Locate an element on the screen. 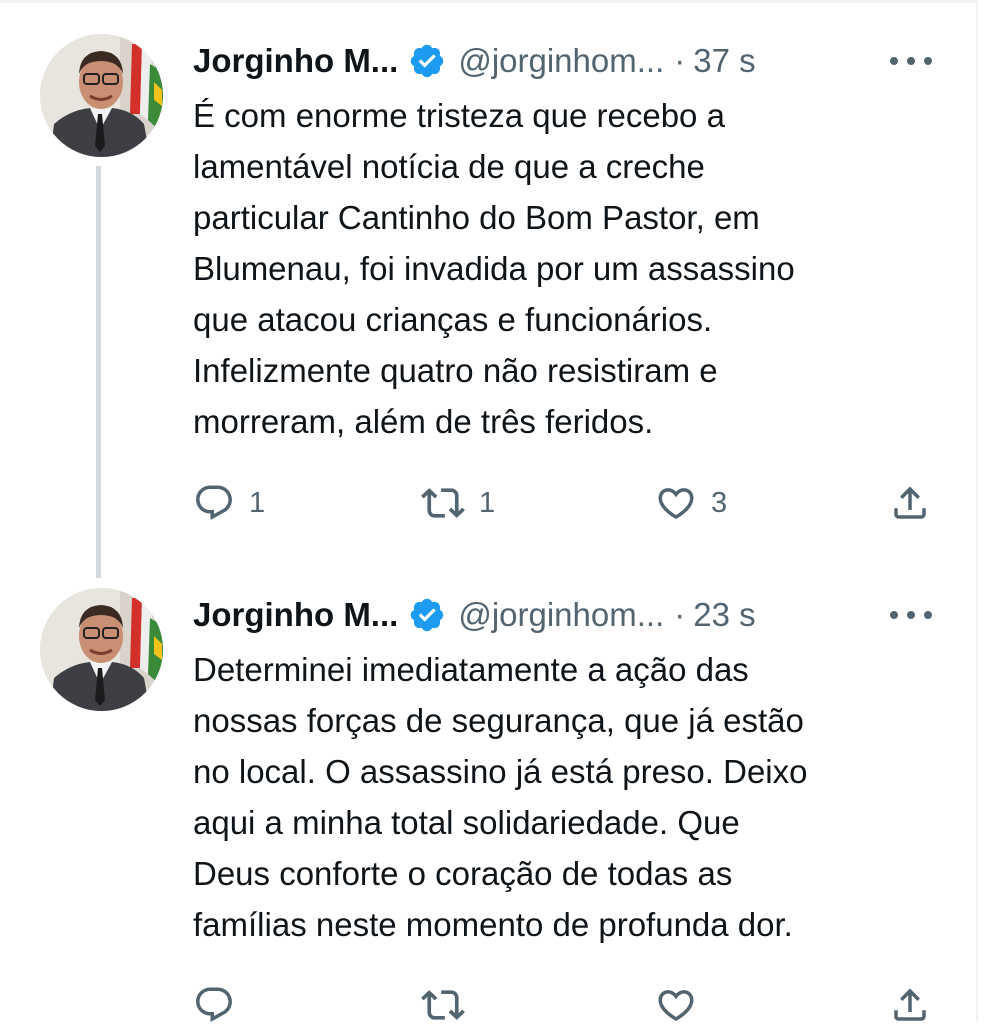 This screenshot has width=984, height=1028. timestamp: 37 s is located at coordinates (724, 61).